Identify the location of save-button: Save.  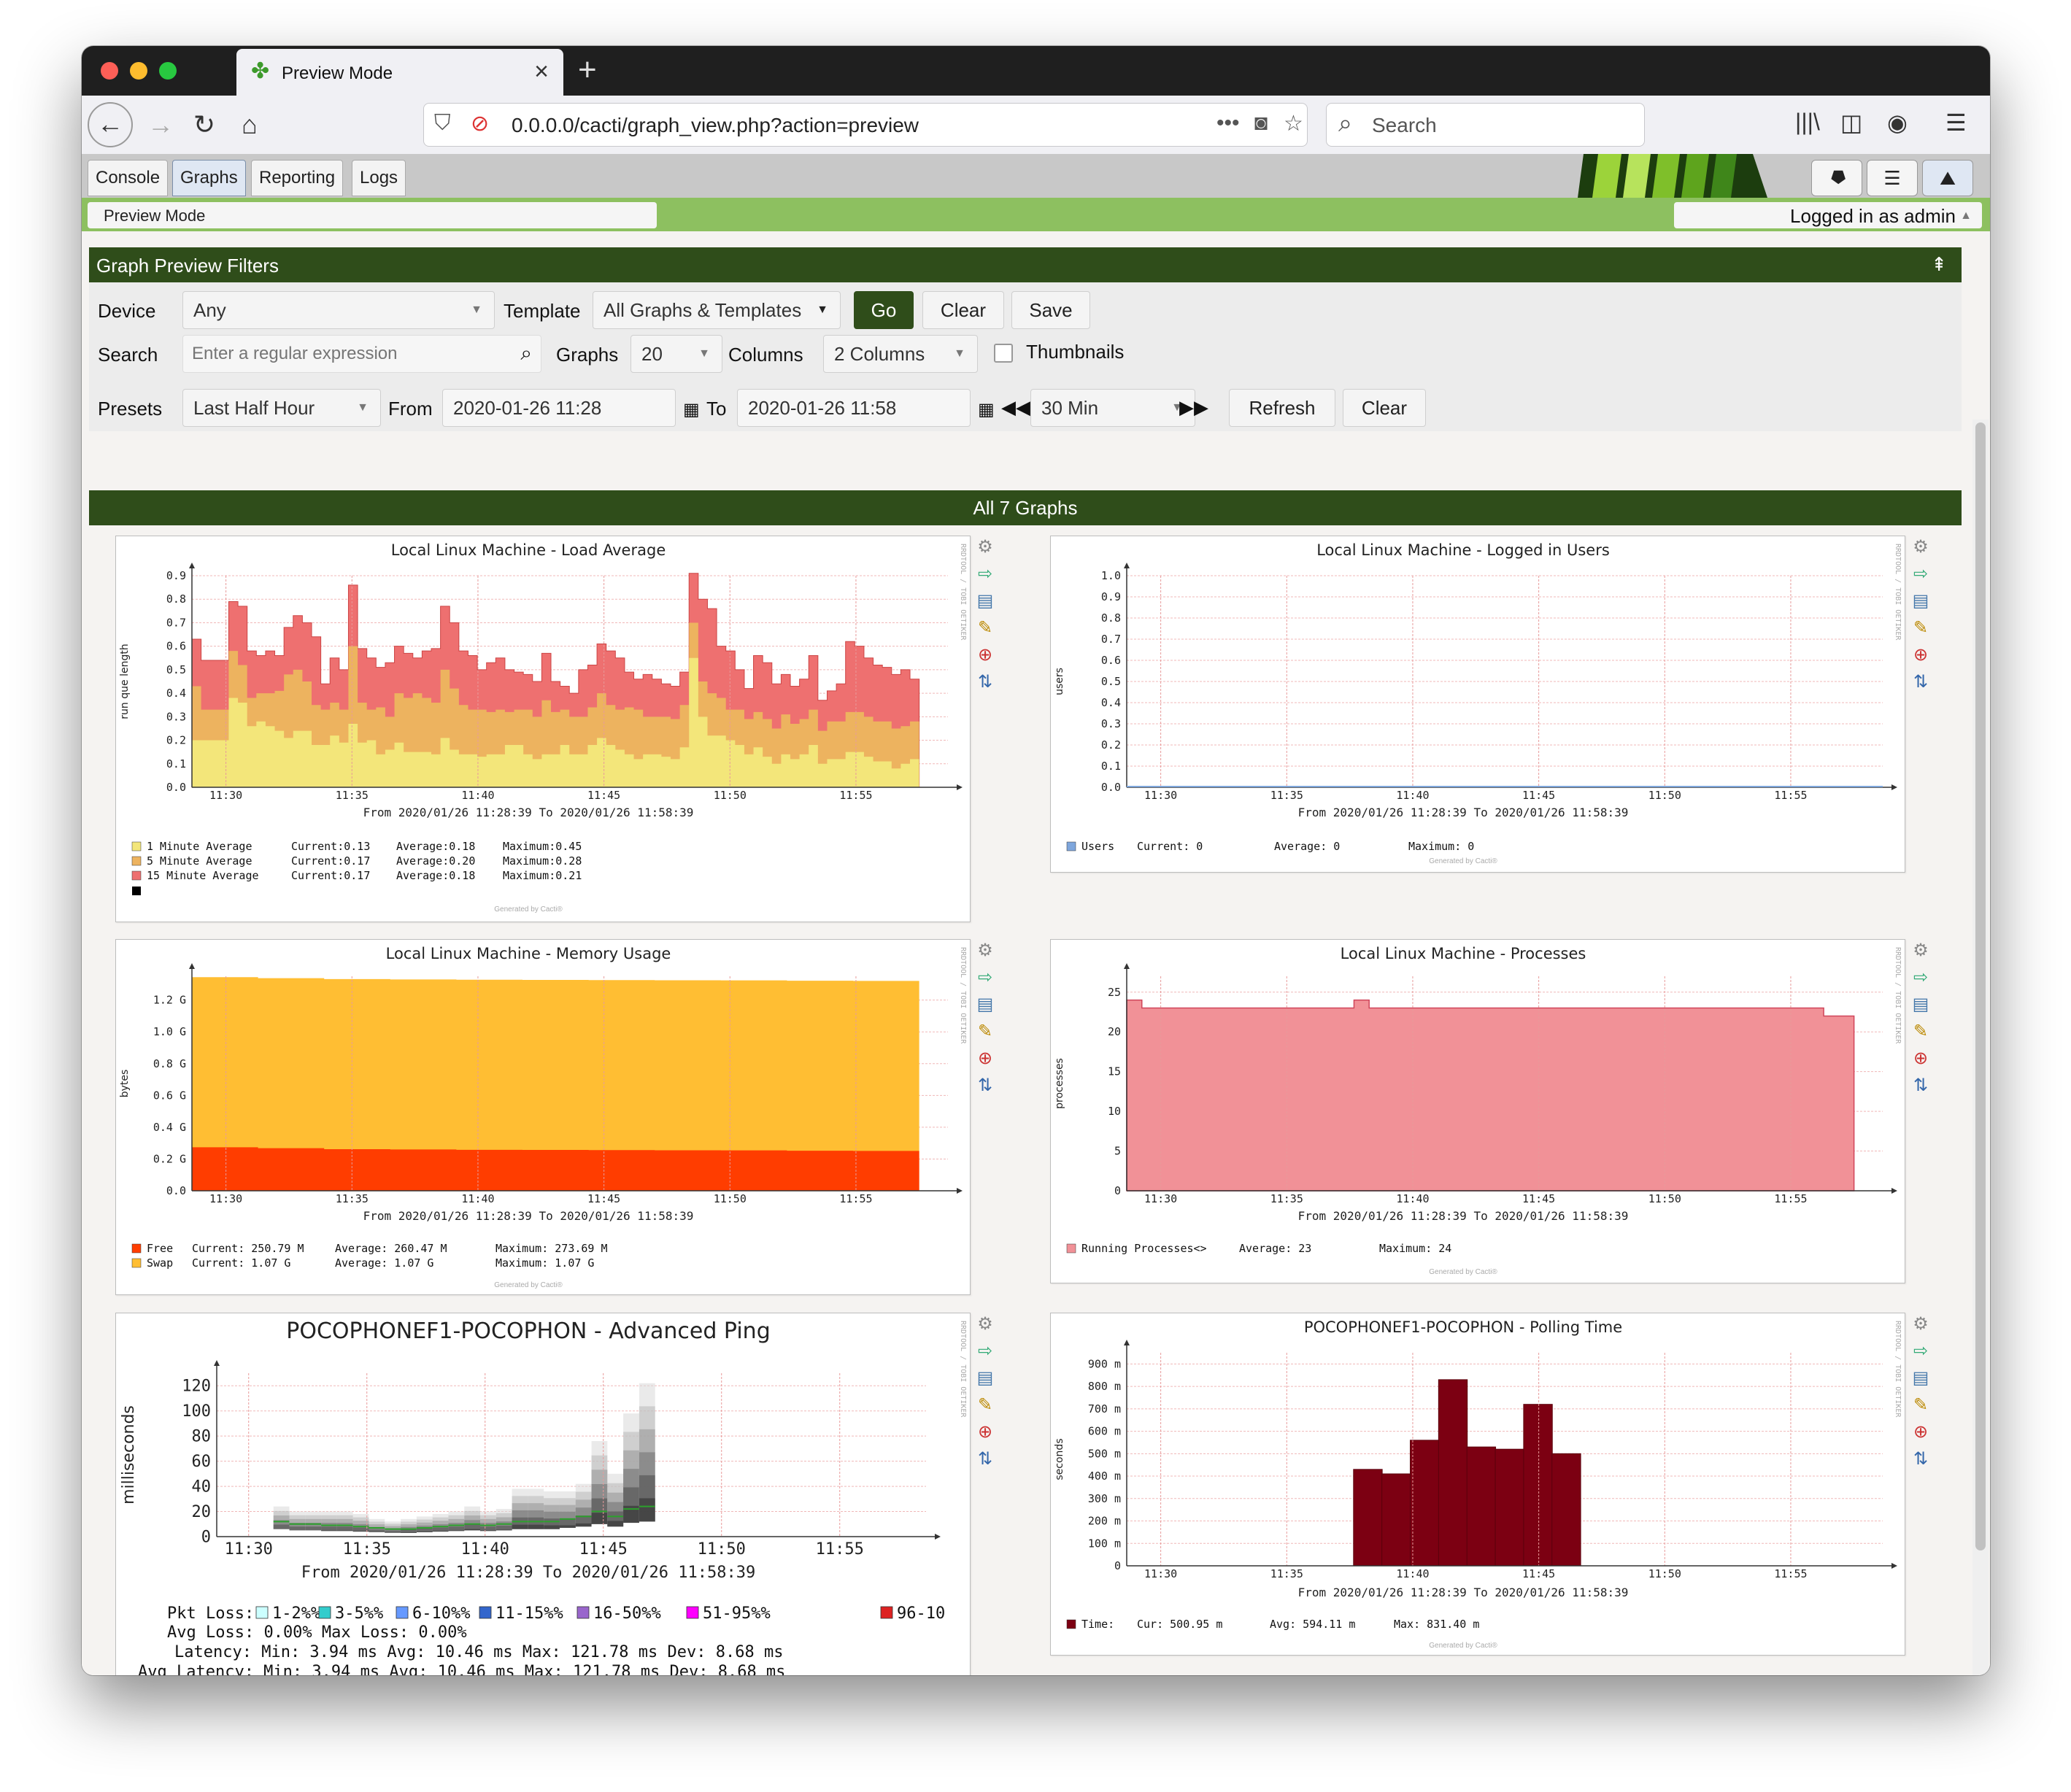
(1050, 310).